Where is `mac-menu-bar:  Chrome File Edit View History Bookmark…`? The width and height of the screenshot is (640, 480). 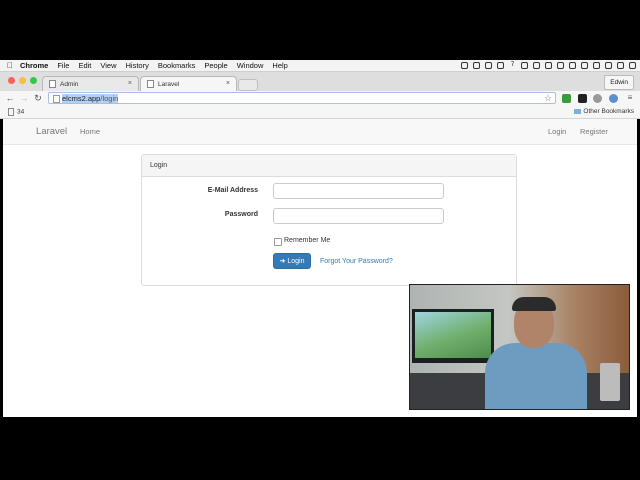 mac-menu-bar:  Chrome File Edit View History Bookmark… is located at coordinates (320, 66).